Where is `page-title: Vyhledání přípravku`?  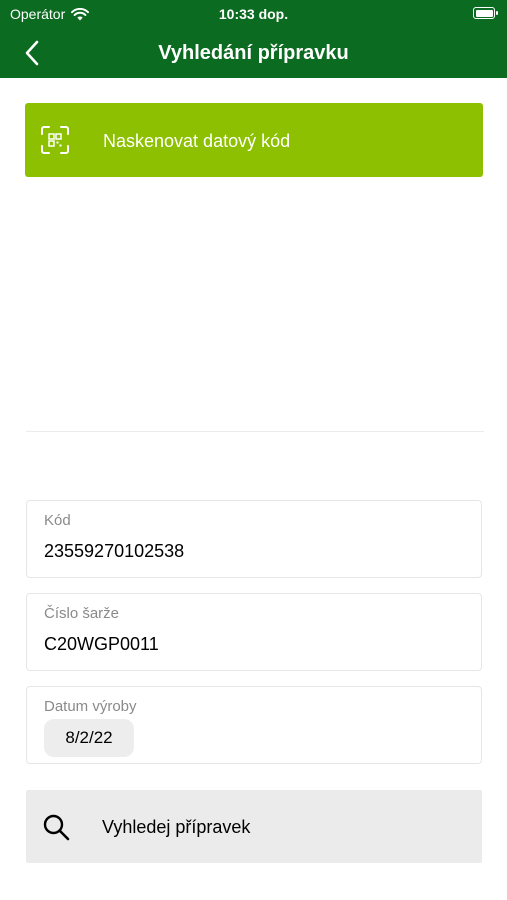
page-title: Vyhledání přípravku is located at coordinates (253, 53).